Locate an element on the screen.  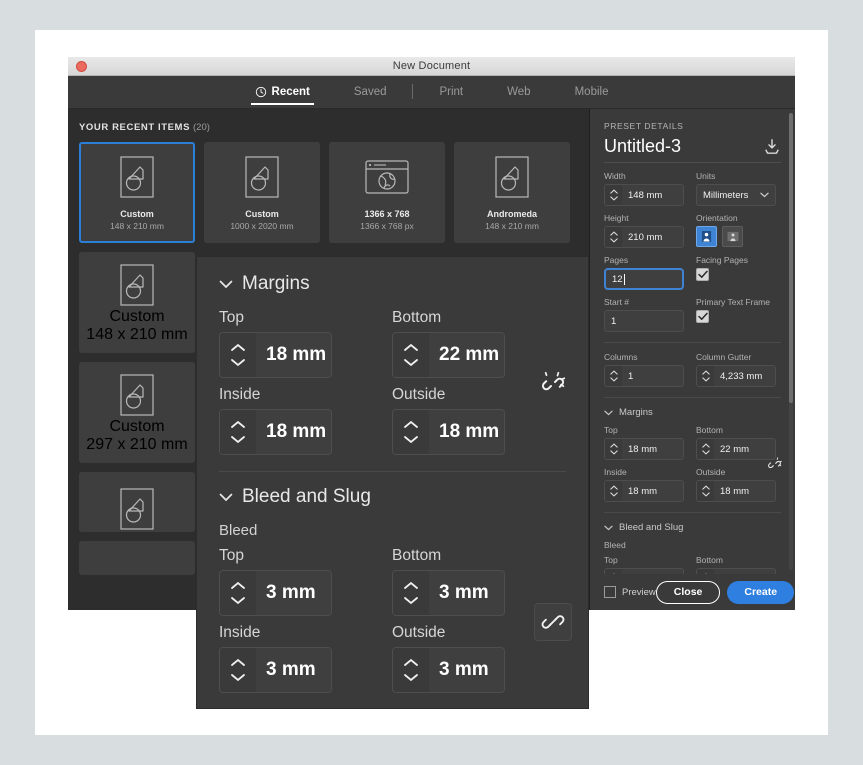
start-input: 1 is located at coordinates (644, 321).